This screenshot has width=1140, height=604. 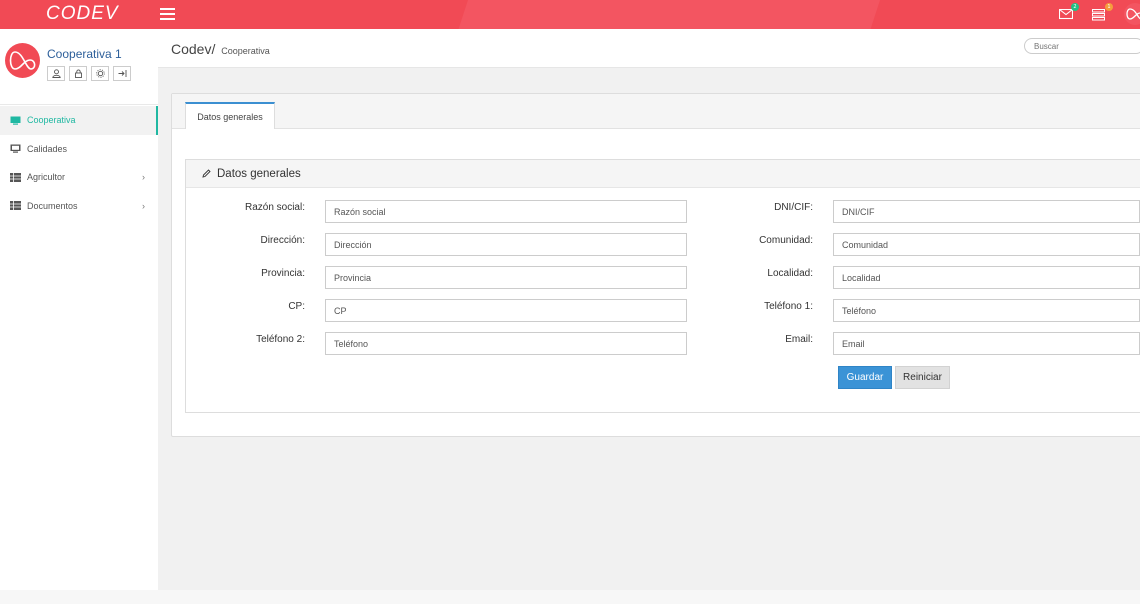 I want to click on pencil-icon, so click(x=206, y=173).